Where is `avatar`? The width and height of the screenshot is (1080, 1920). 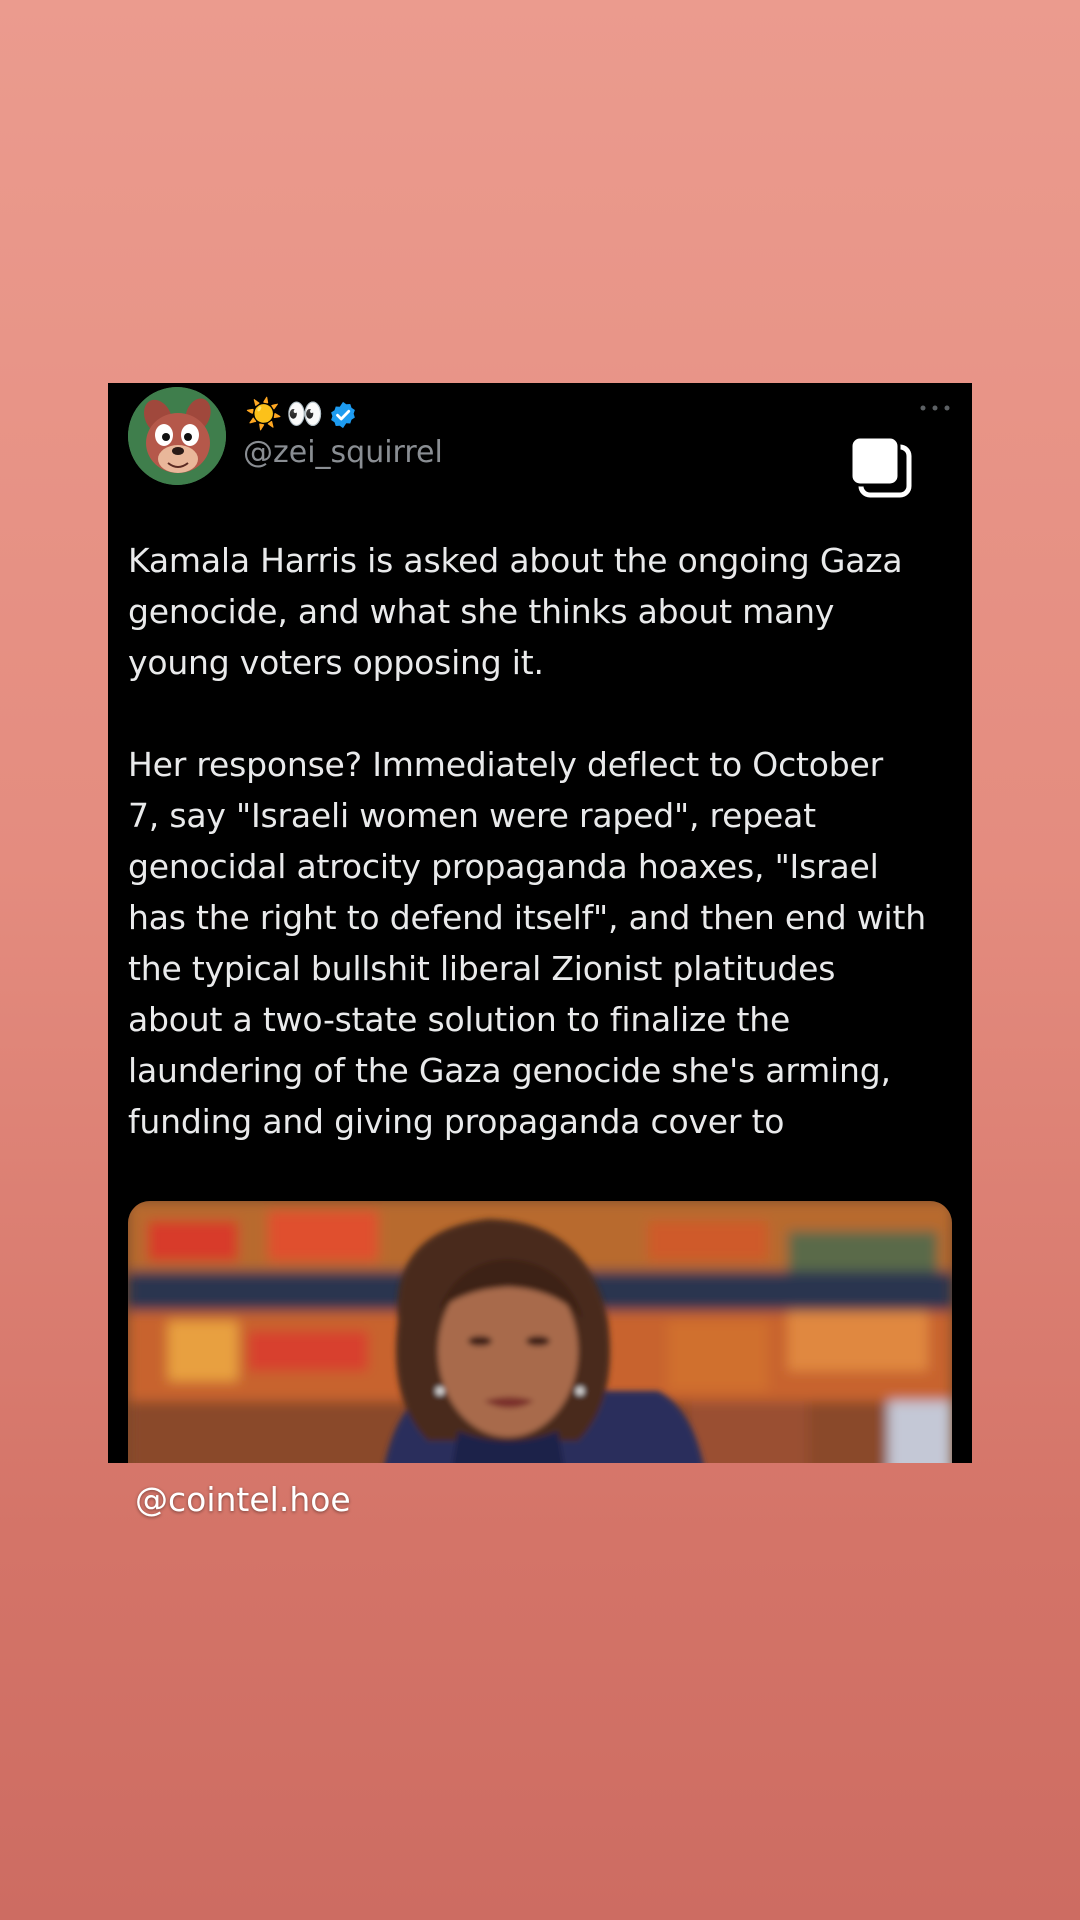
avatar is located at coordinates (177, 436).